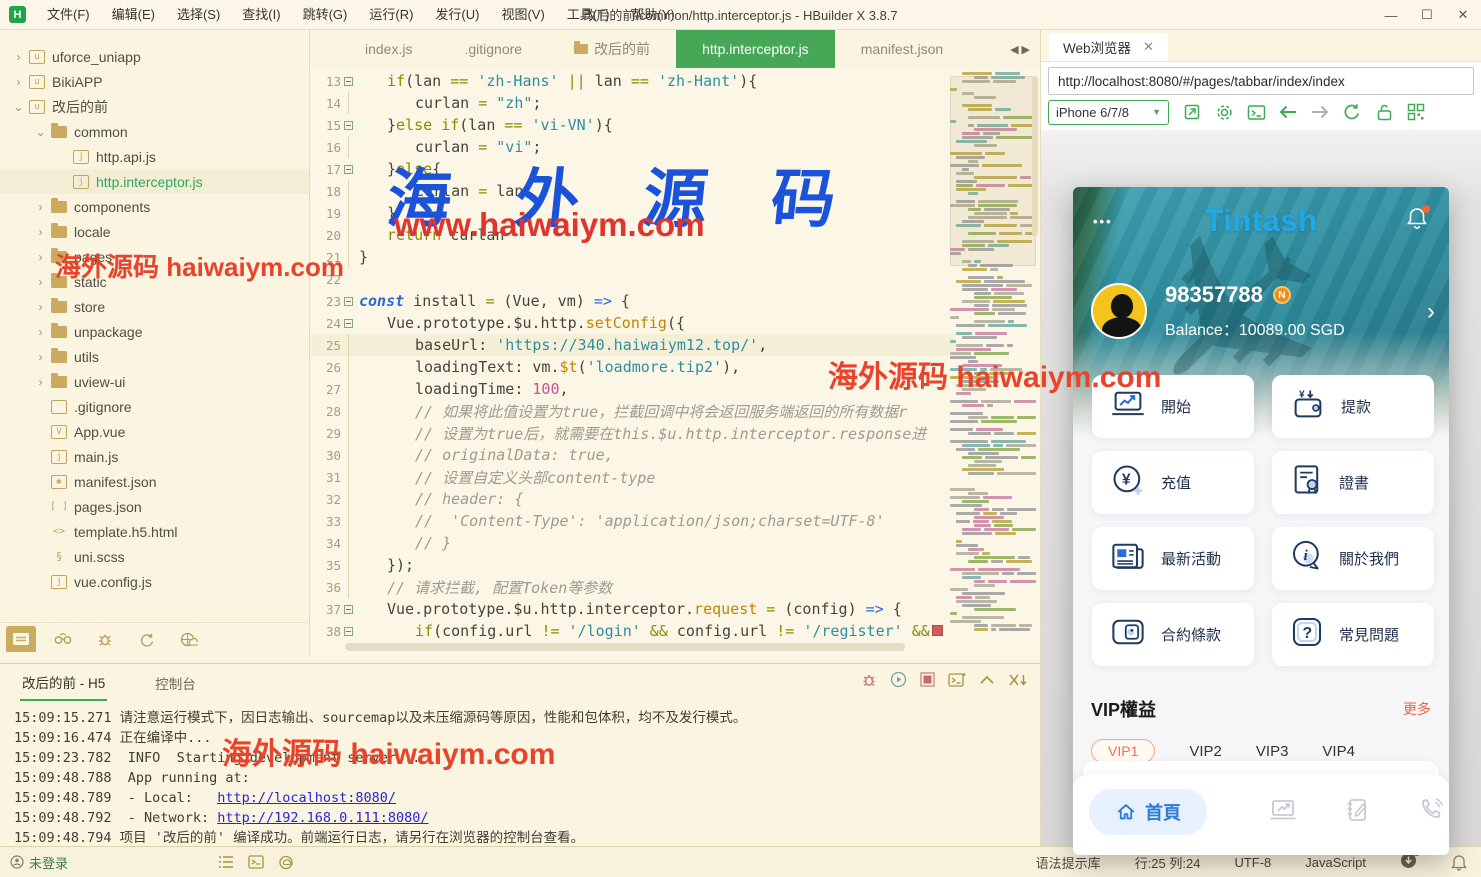 Image resolution: width=1481 pixels, height=877 pixels. Describe the element at coordinates (1431, 312) in the screenshot. I see `chevron-right-icon: ›` at that location.